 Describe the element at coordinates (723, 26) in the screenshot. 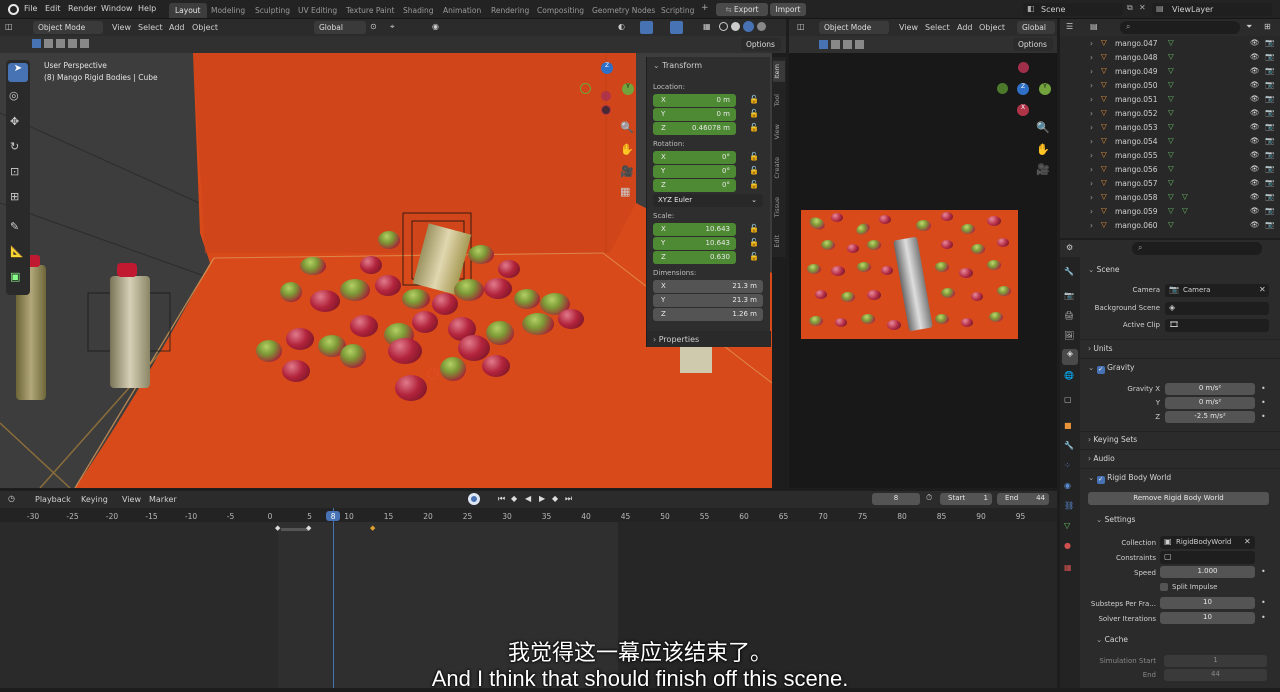

I see `shading-wireframe-icon` at that location.